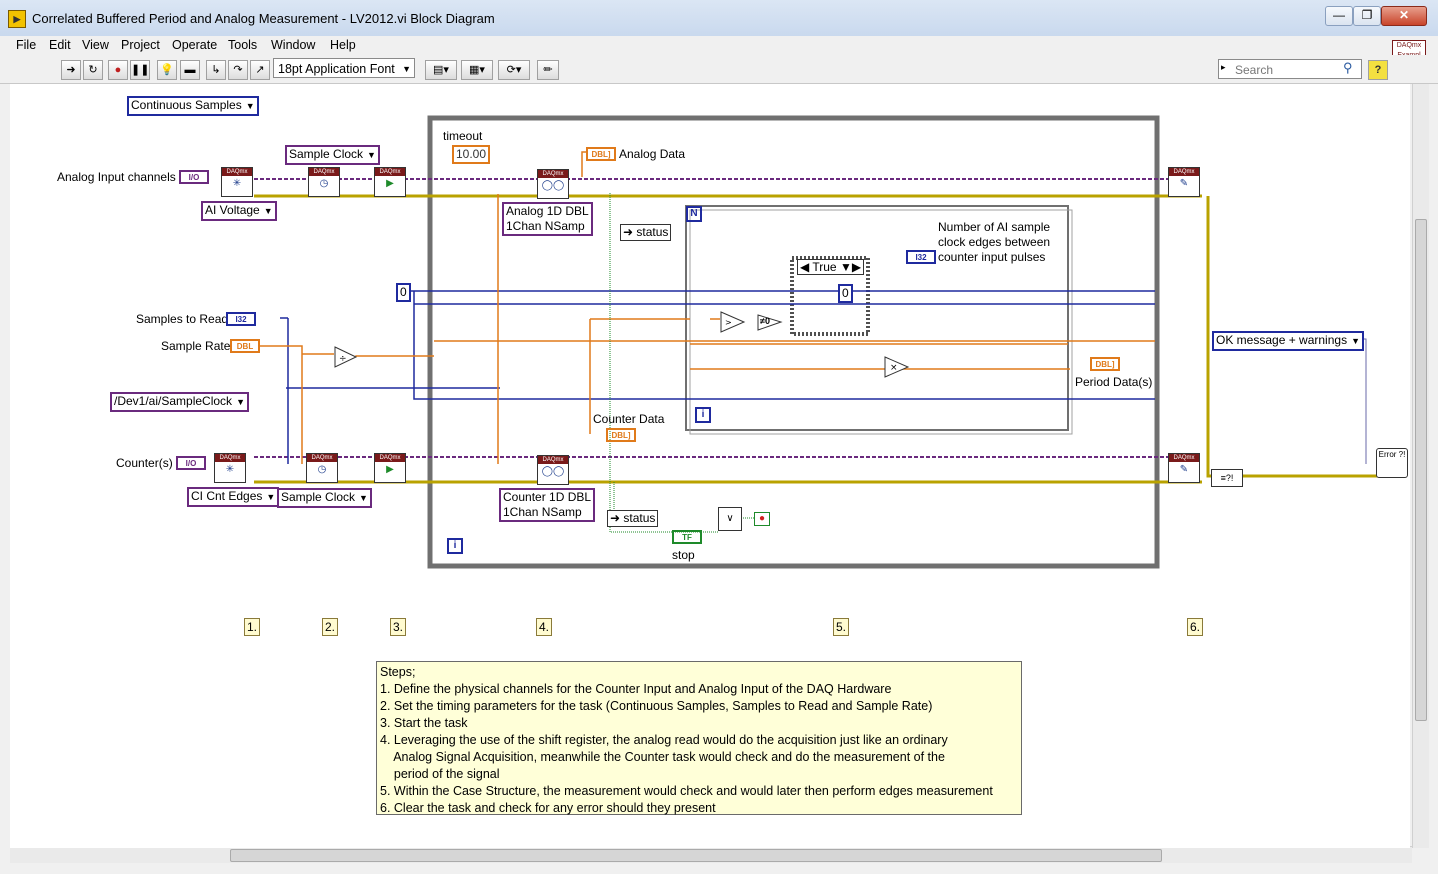  What do you see at coordinates (173, 401) in the screenshot?
I see `dev-sample-clock-value: /Dev1/ai/SampleClock` at bounding box center [173, 401].